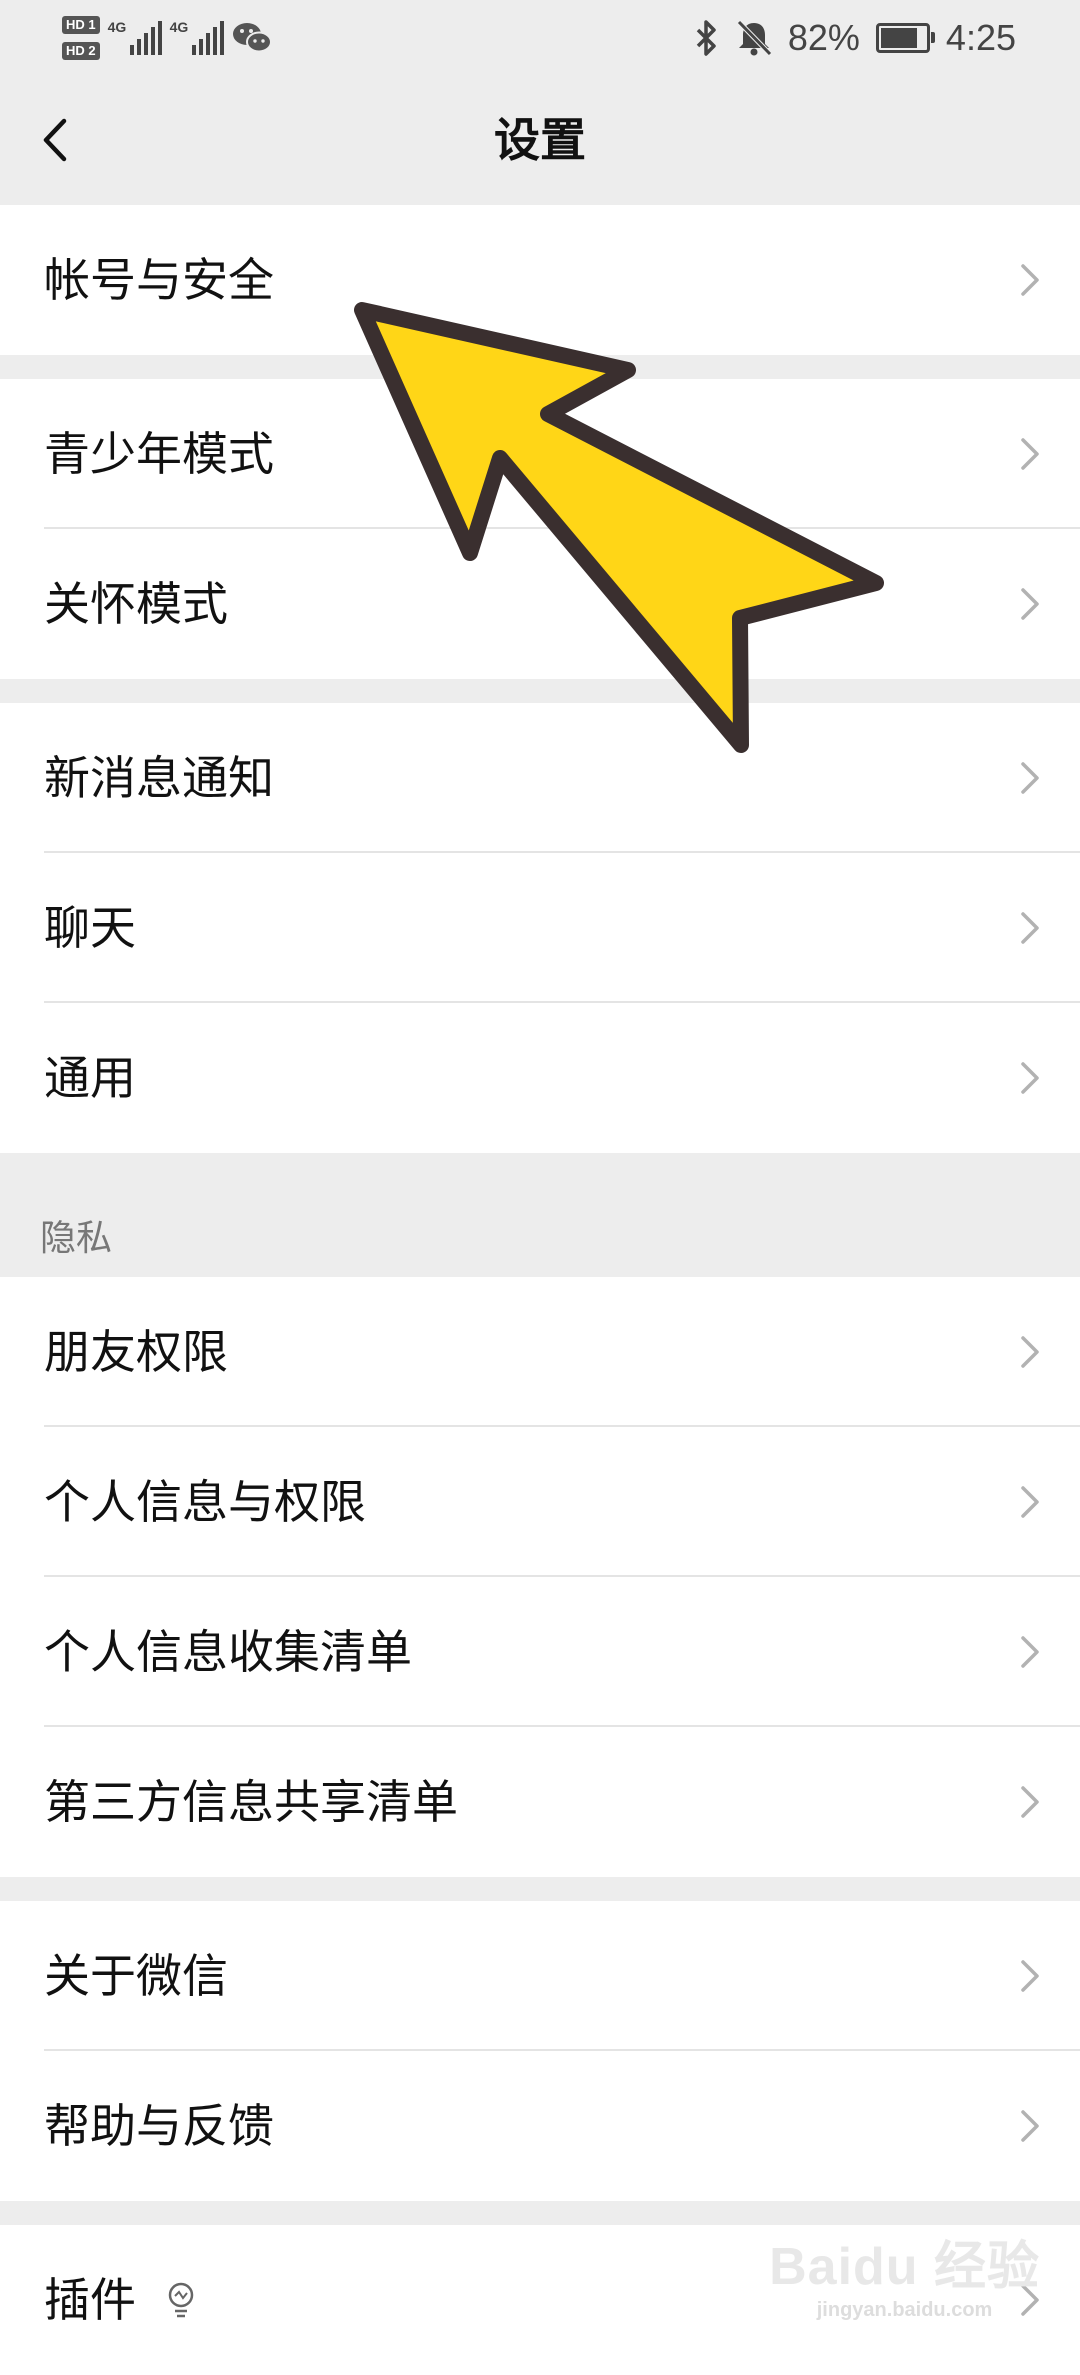  I want to click on status-left: HD 1 HD 2 4G 4G, so click(167, 38).